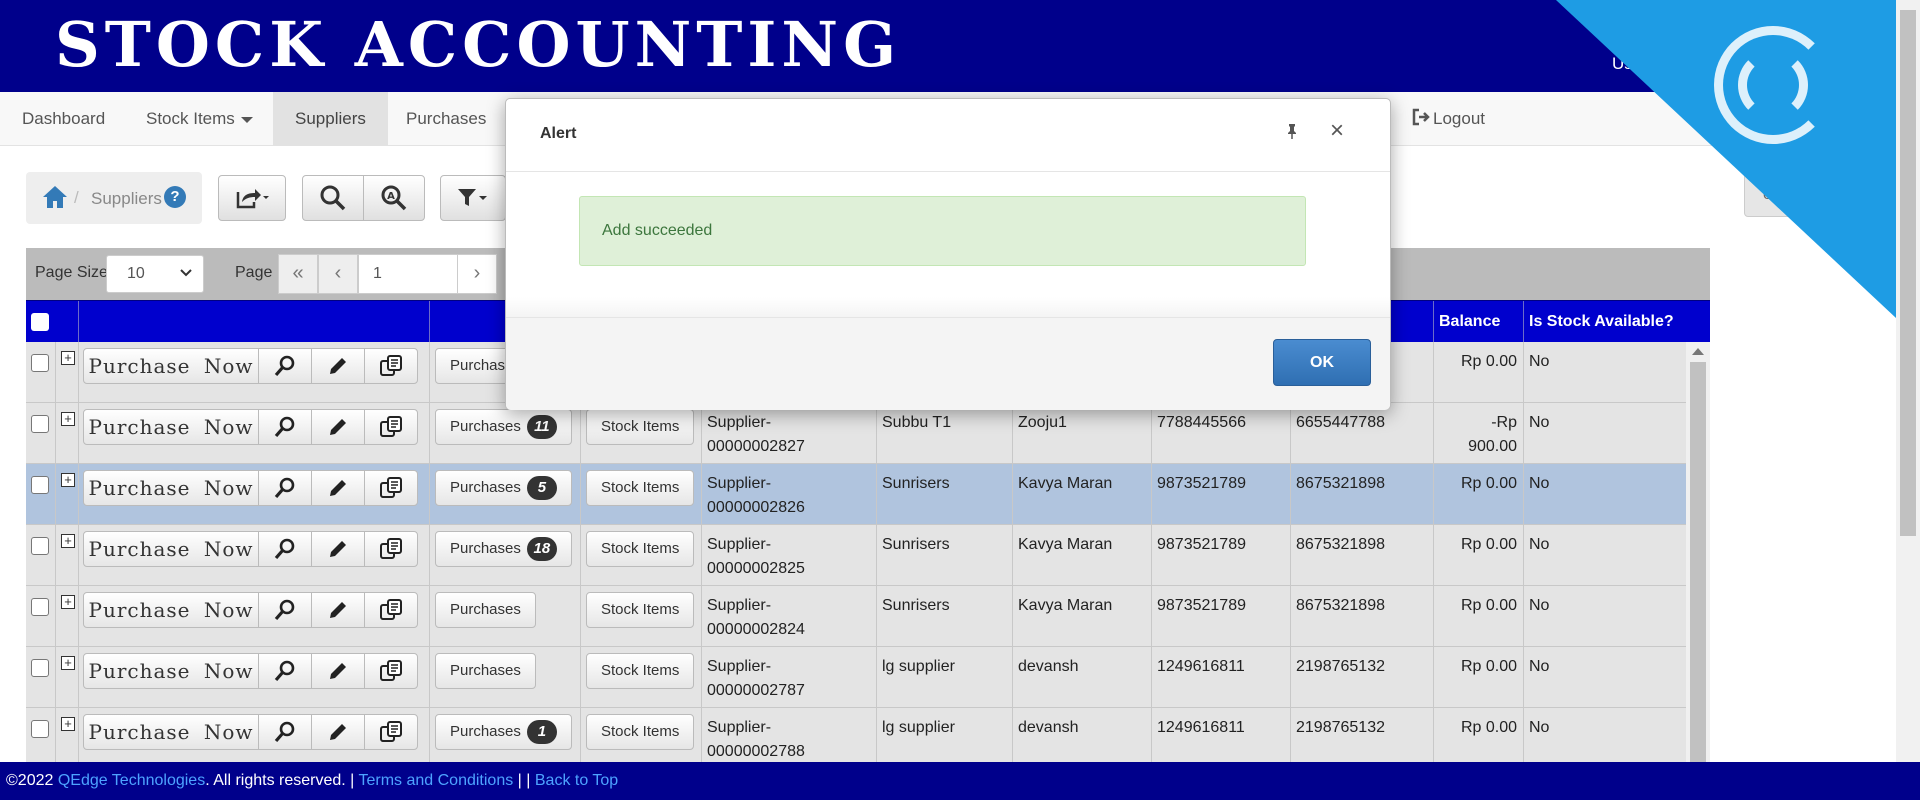 The width and height of the screenshot is (1920, 800). What do you see at coordinates (330, 119) in the screenshot?
I see `nav-suppliers: Suppliers` at bounding box center [330, 119].